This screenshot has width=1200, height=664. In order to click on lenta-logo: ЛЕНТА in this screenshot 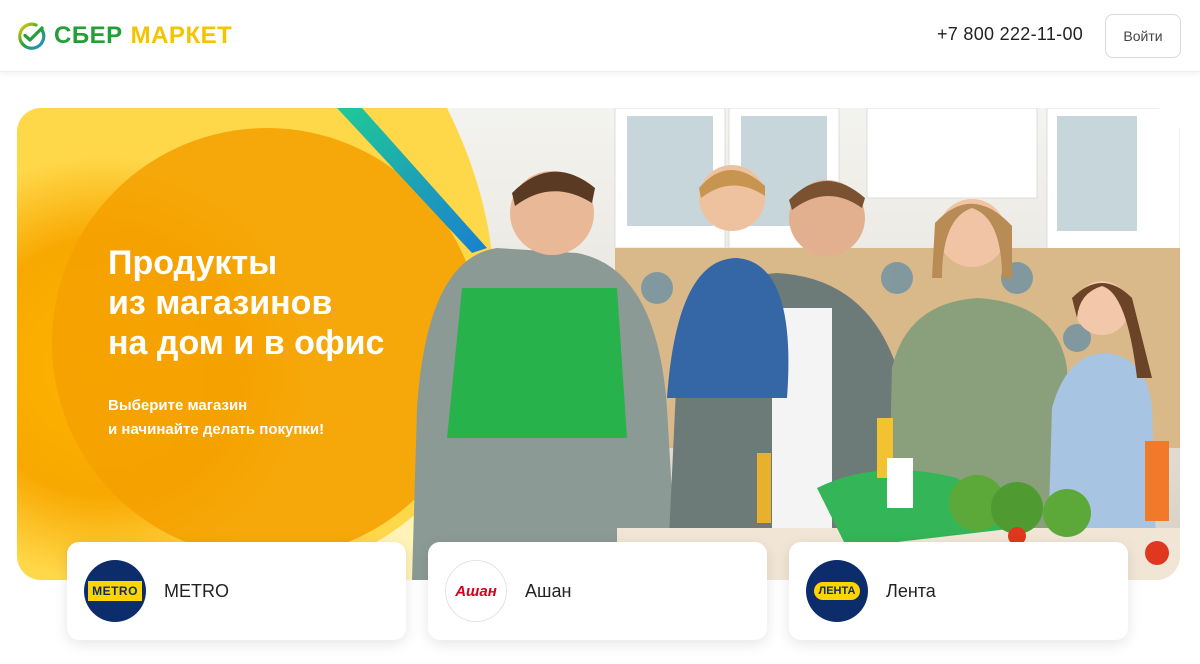, I will do `click(837, 591)`.